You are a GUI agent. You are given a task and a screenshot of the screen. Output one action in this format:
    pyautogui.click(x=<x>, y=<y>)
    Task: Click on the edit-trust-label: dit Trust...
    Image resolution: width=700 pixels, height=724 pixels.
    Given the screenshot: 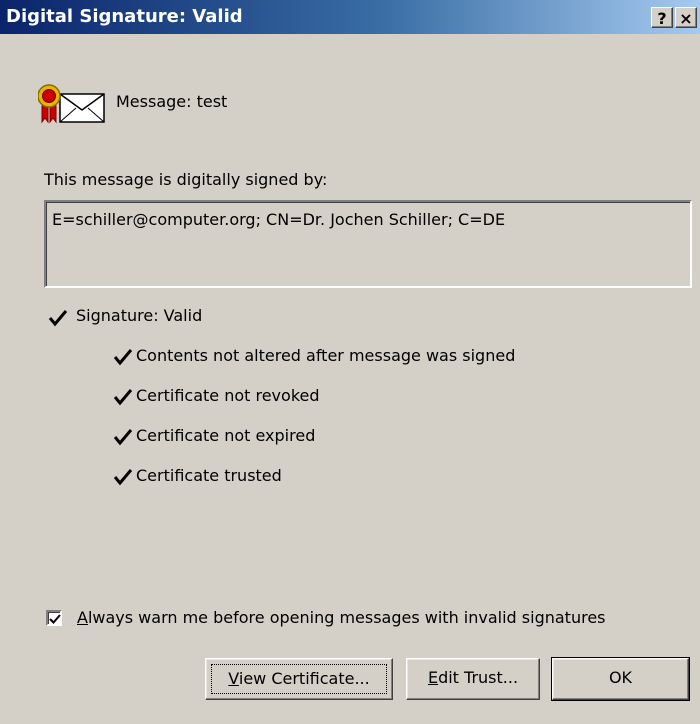 What is the action you would take?
    pyautogui.click(x=478, y=677)
    